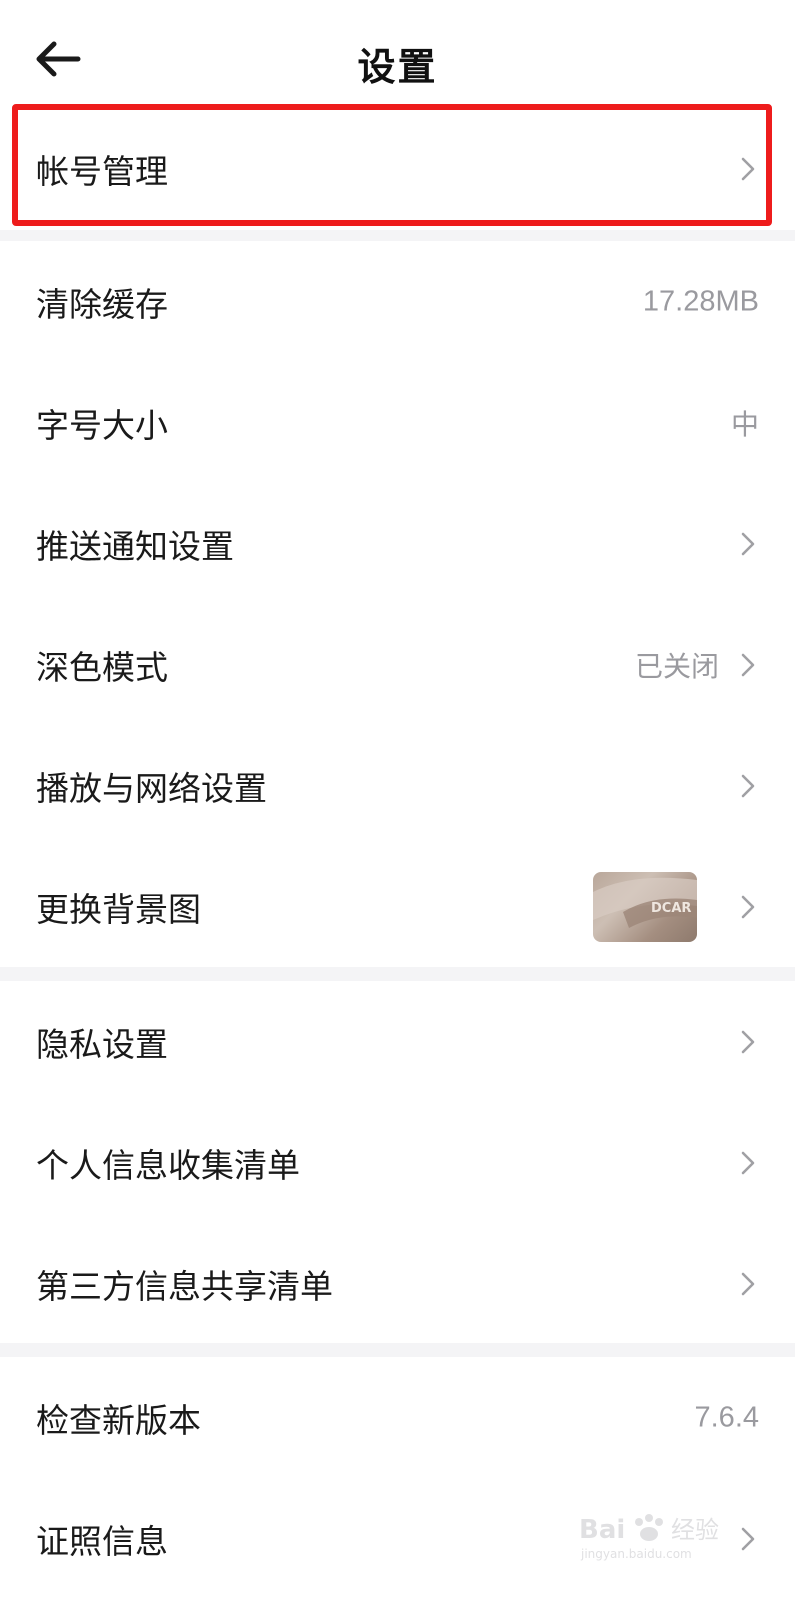  I want to click on background-thumbnail: DCAR, so click(645, 907).